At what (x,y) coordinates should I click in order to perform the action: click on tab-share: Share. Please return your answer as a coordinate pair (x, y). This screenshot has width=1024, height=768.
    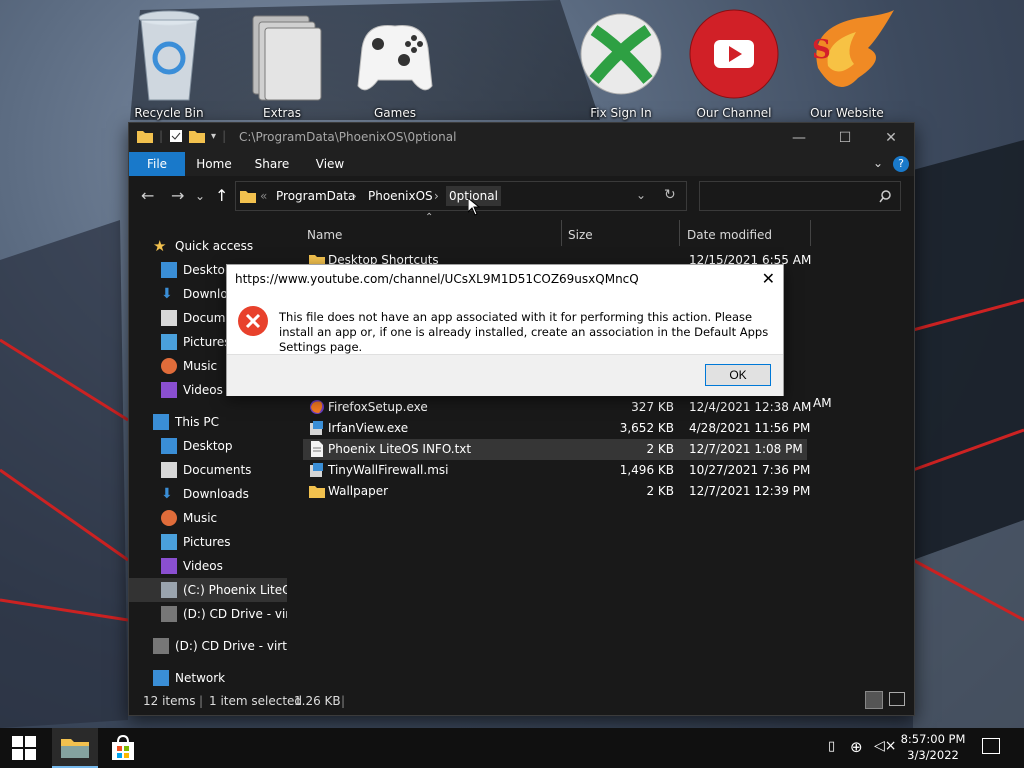
    Looking at the image, I should click on (272, 164).